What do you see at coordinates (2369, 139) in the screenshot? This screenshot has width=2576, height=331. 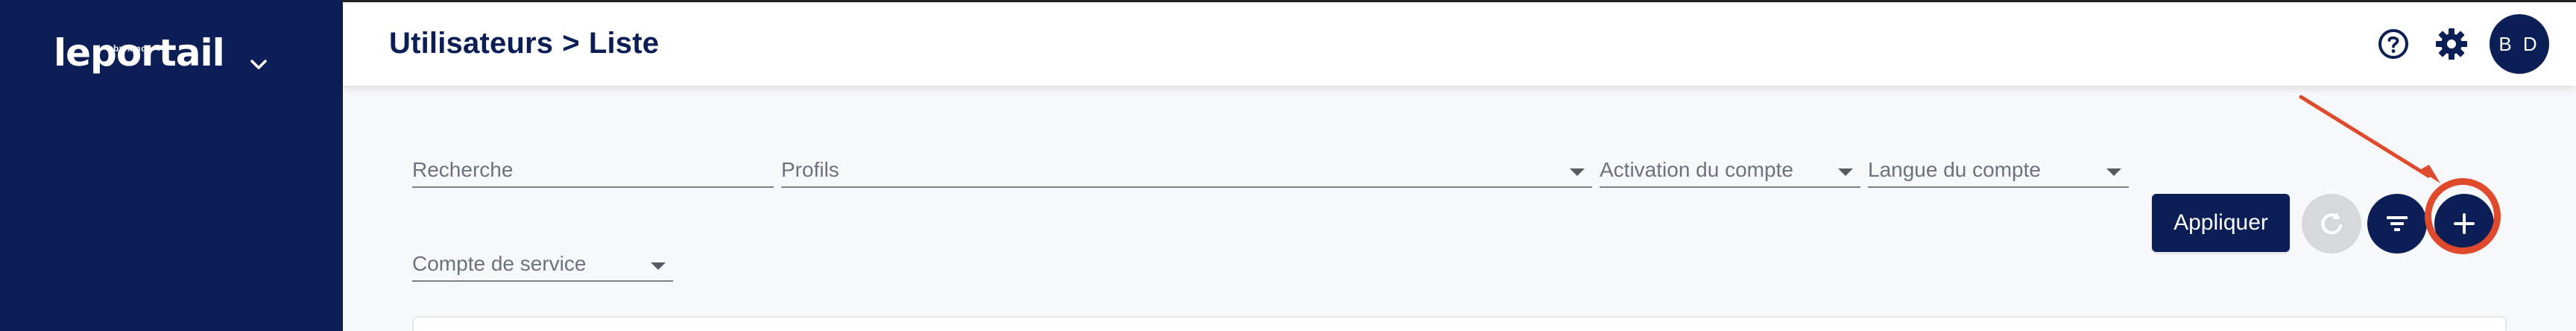 I see `arrow-icon` at bounding box center [2369, 139].